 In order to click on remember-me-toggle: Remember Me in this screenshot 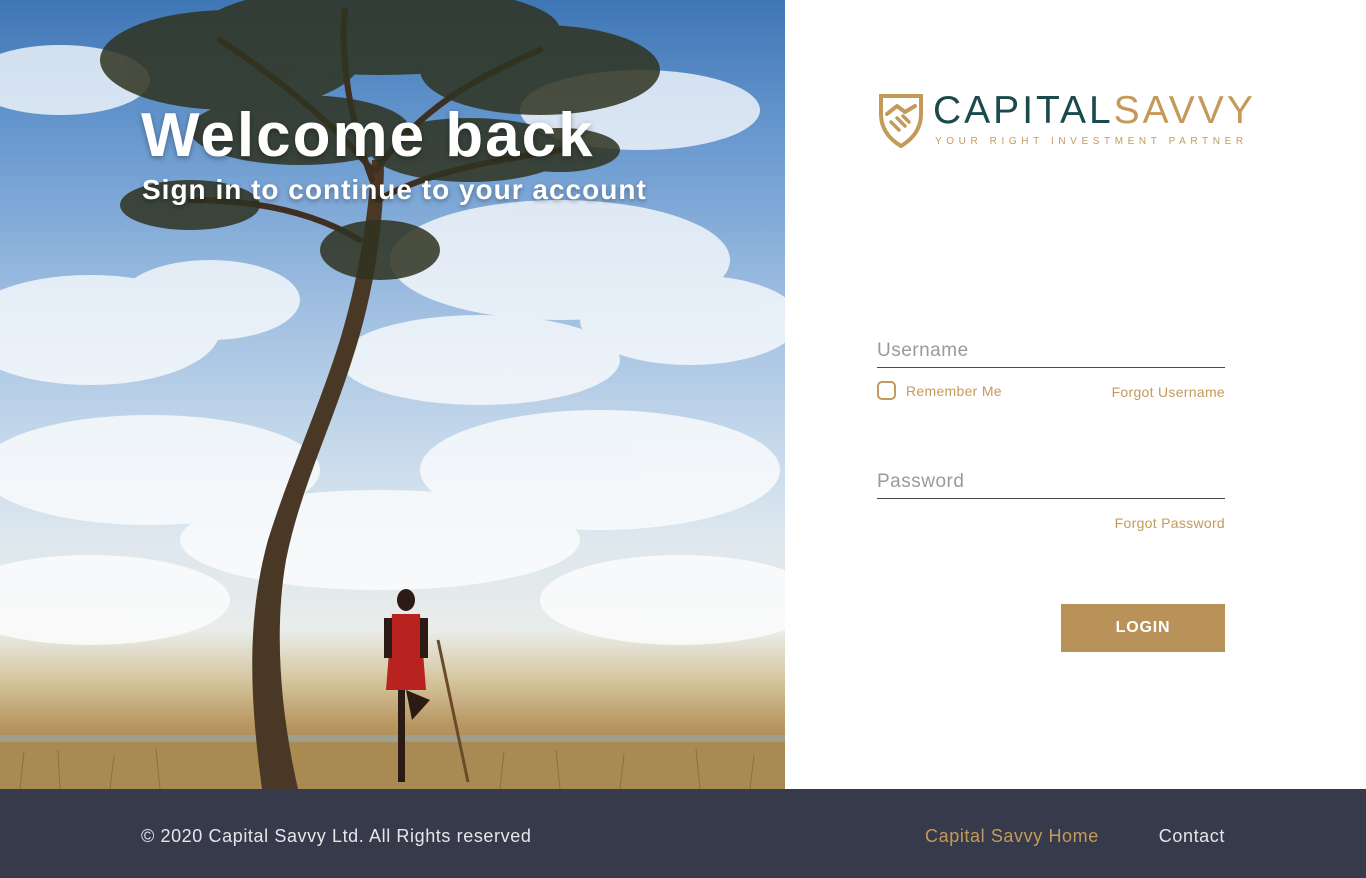, I will do `click(939, 390)`.